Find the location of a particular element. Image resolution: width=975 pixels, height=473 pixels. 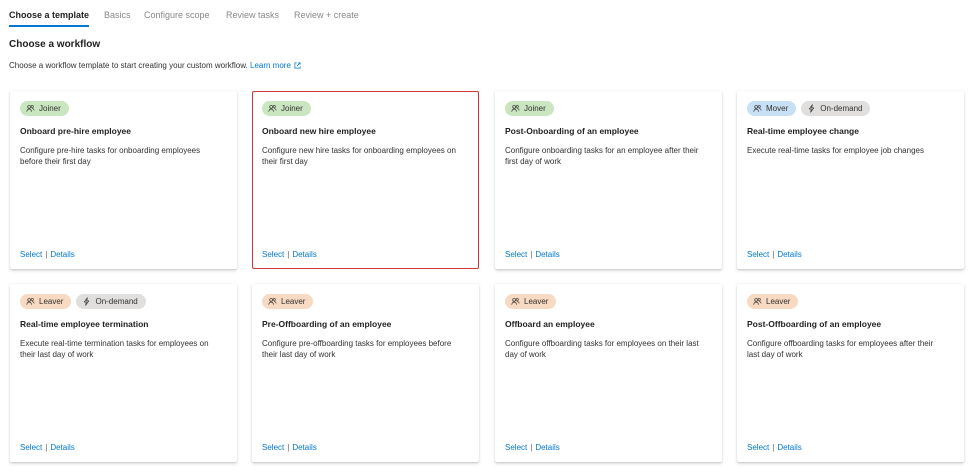

card-title: Post-Onboarding of an employee is located at coordinates (572, 131).